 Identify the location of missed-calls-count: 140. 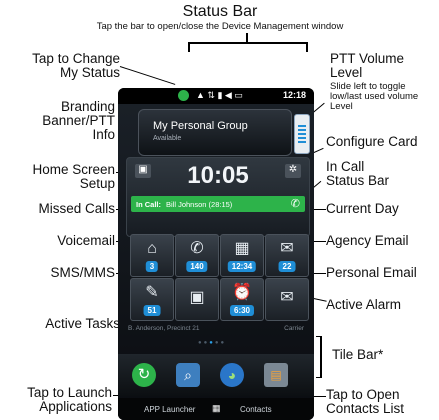
(197, 266).